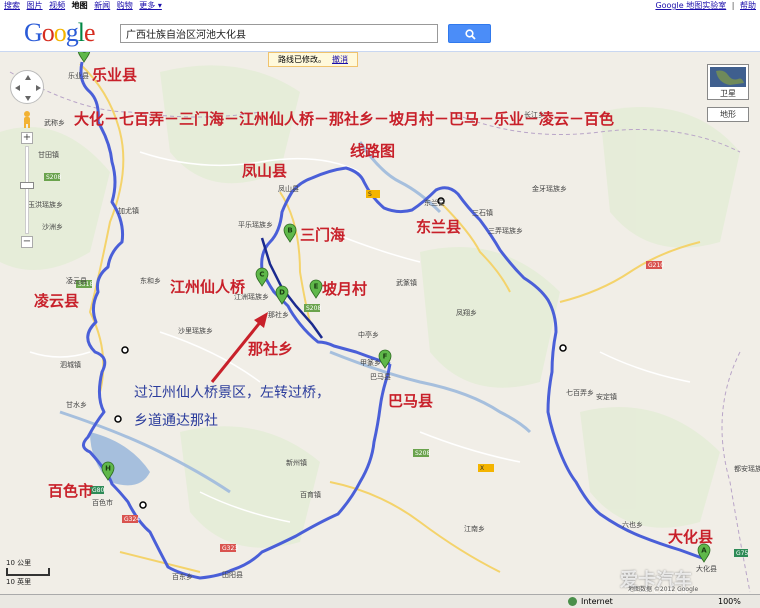 The width and height of the screenshot is (760, 608). Describe the element at coordinates (27, 185) in the screenshot. I see `zoom-slider-handle` at that location.